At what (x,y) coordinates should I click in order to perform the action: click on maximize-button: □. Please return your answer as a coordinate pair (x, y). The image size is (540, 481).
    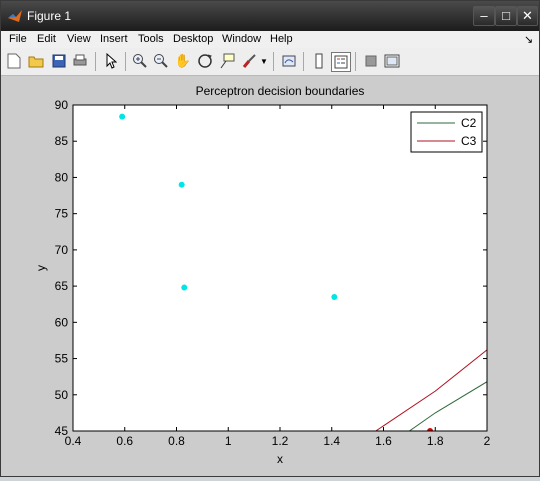
    Looking at the image, I should click on (506, 16).